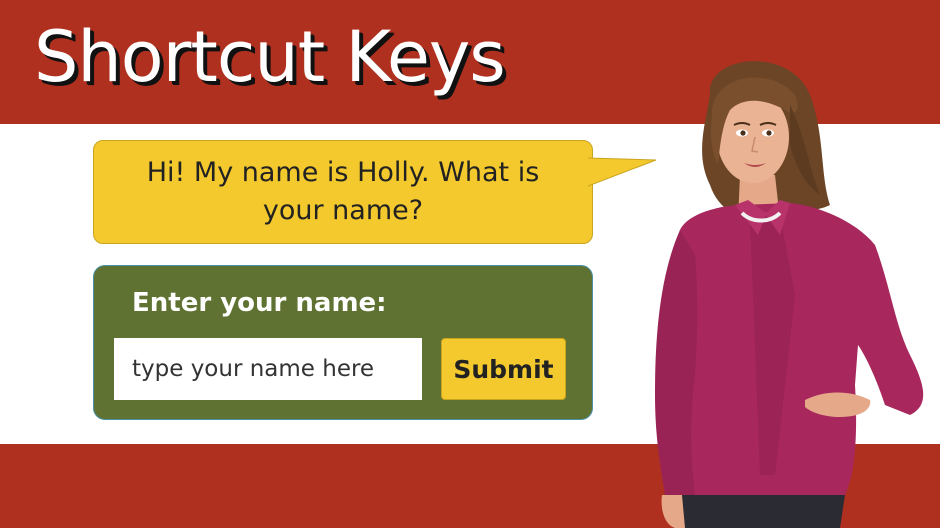 This screenshot has height=528, width=940. What do you see at coordinates (259, 303) in the screenshot?
I see `name-form-label: Enter your name:` at bounding box center [259, 303].